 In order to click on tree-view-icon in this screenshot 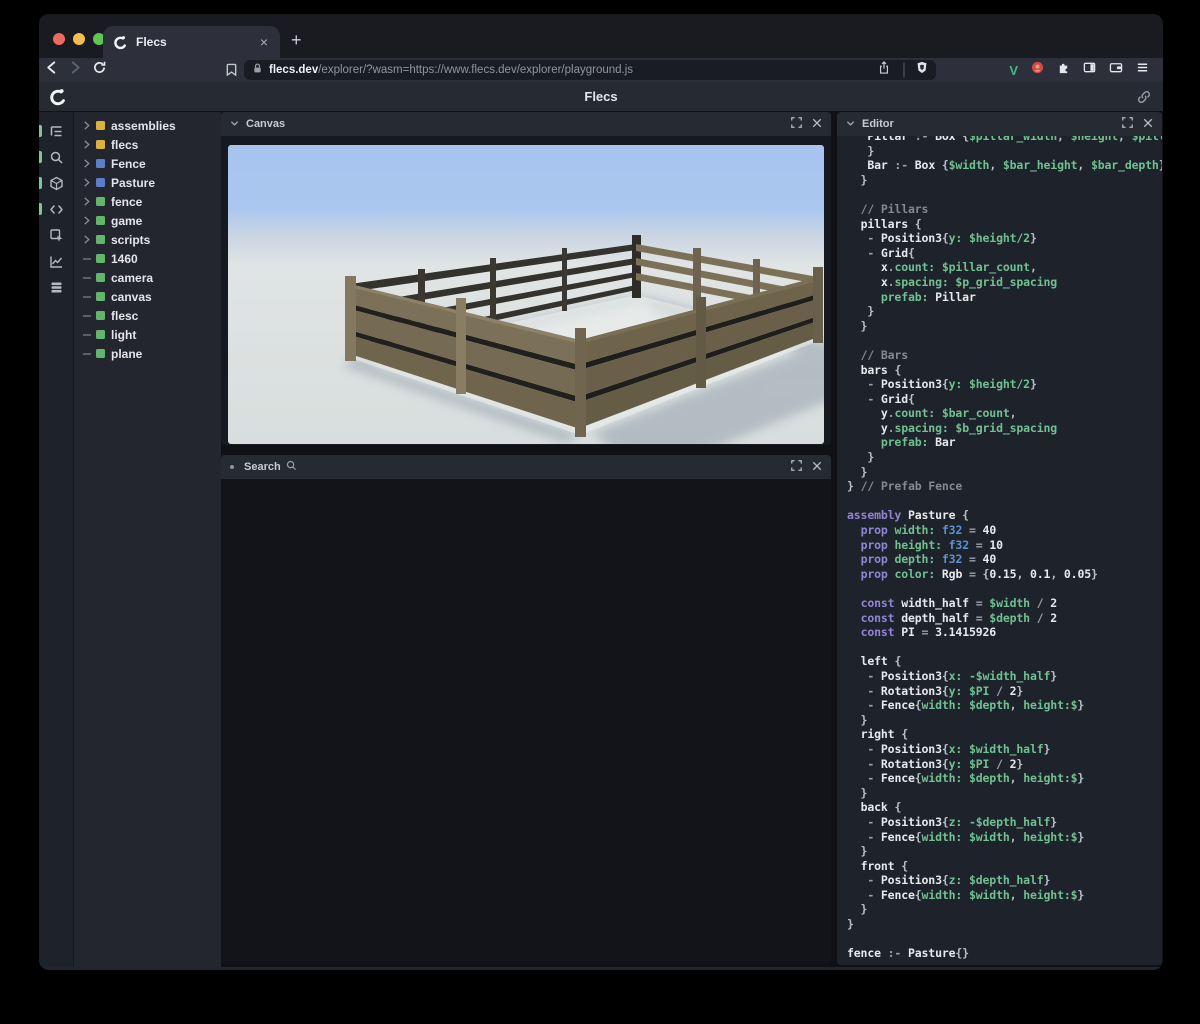, I will do `click(55, 130)`.